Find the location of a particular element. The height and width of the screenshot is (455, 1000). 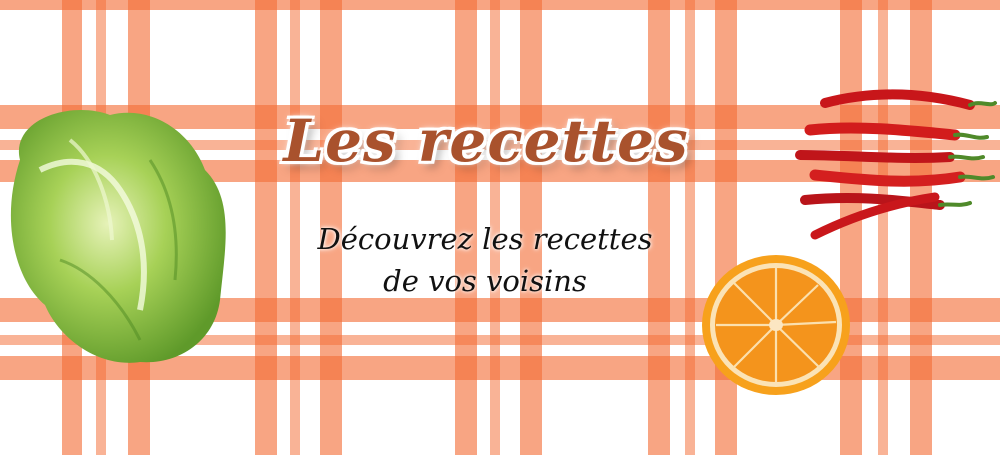

title-block: Les recettes is located at coordinates (486, 146).